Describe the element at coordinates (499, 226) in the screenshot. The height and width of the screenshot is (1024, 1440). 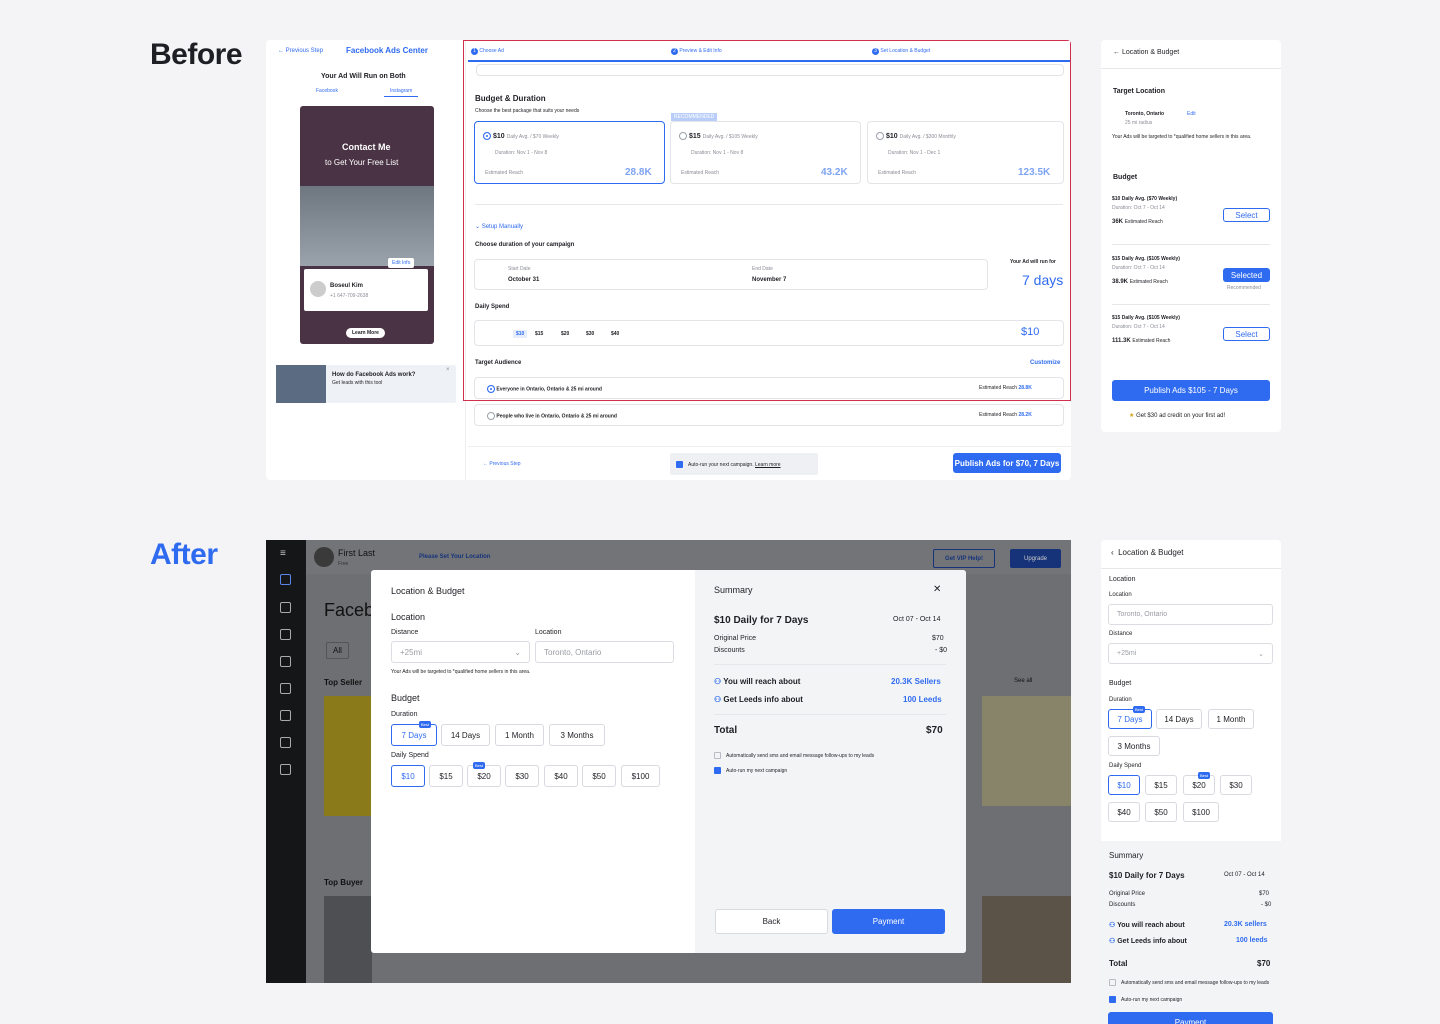
I see `setup-manually-toggle: ⌄ Setup Manually` at that location.